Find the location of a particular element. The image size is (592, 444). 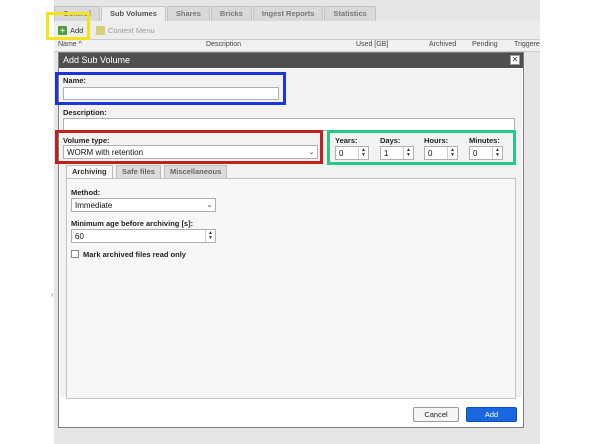

tab-miscellaneous: Miscellaneous is located at coordinates (196, 171).